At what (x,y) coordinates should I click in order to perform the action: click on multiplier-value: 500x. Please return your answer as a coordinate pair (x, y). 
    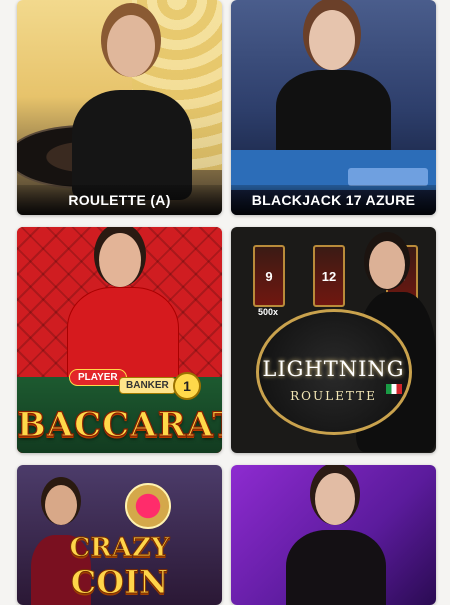
    Looking at the image, I should click on (268, 312).